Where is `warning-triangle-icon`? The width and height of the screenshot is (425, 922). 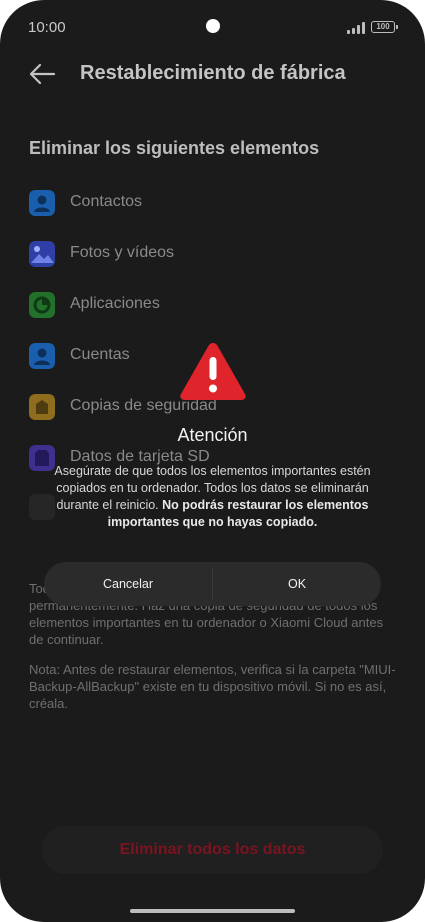 warning-triangle-icon is located at coordinates (213, 371).